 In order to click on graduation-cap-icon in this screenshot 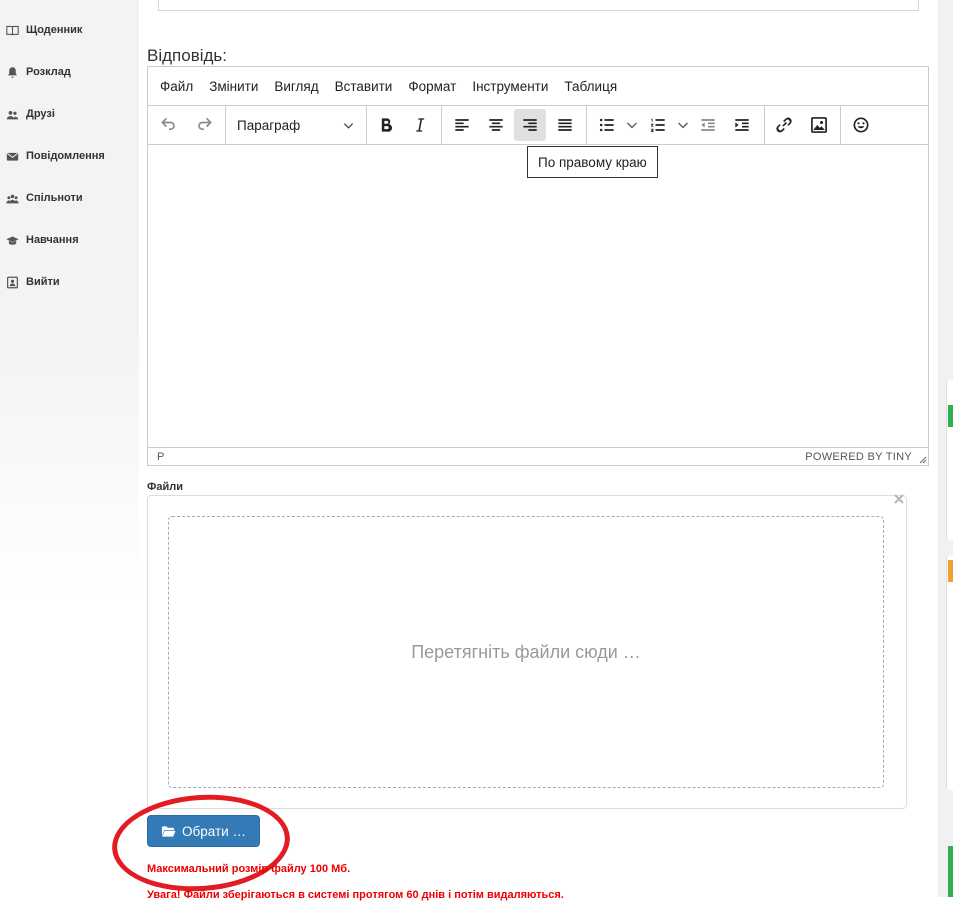, I will do `click(12, 240)`.